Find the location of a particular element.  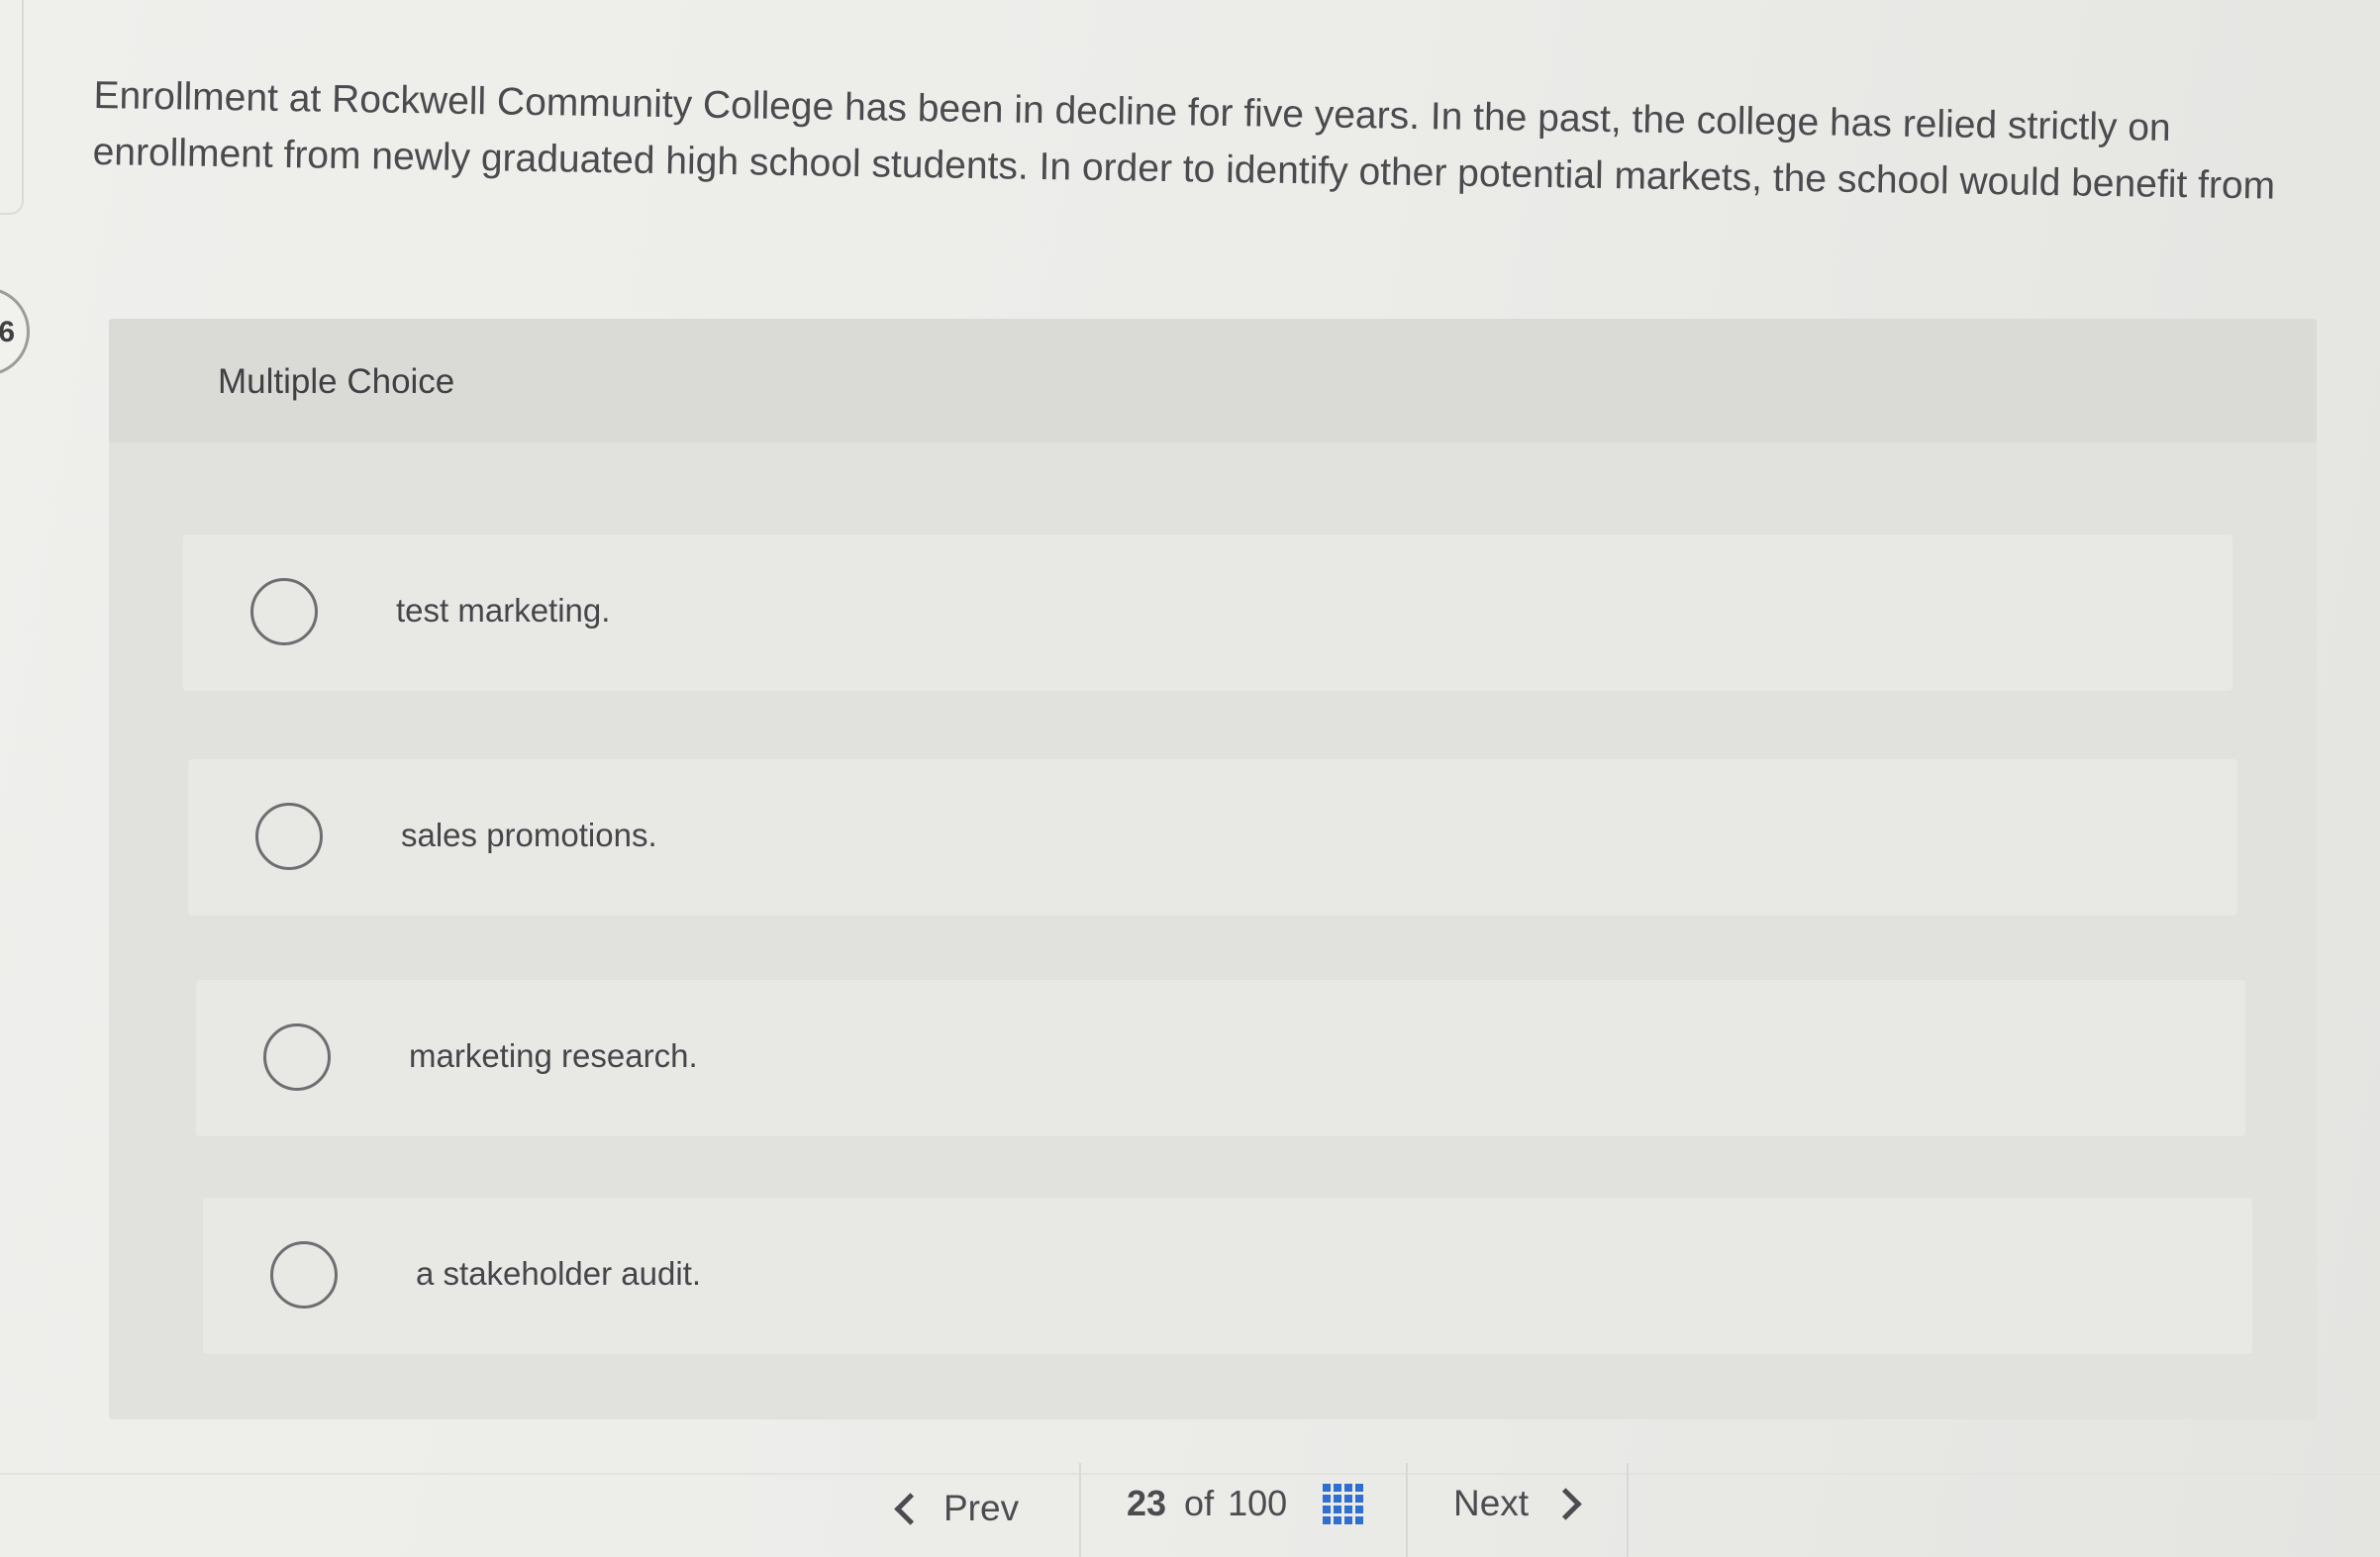

choice-option-2: sales promotions. is located at coordinates (1212, 837).